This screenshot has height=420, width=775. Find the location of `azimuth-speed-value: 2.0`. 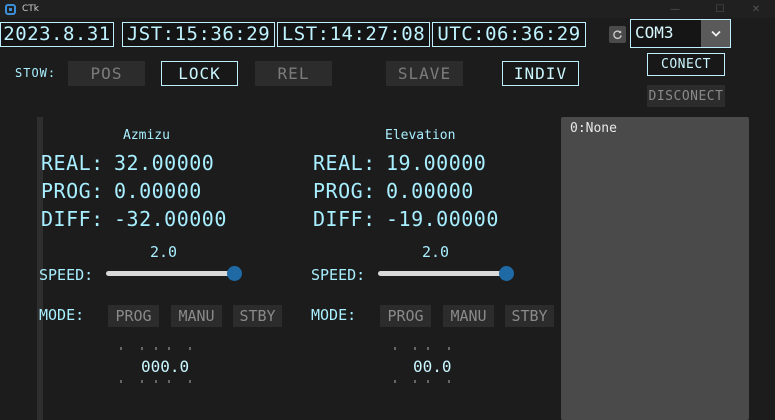

azimuth-speed-value: 2.0 is located at coordinates (164, 252).